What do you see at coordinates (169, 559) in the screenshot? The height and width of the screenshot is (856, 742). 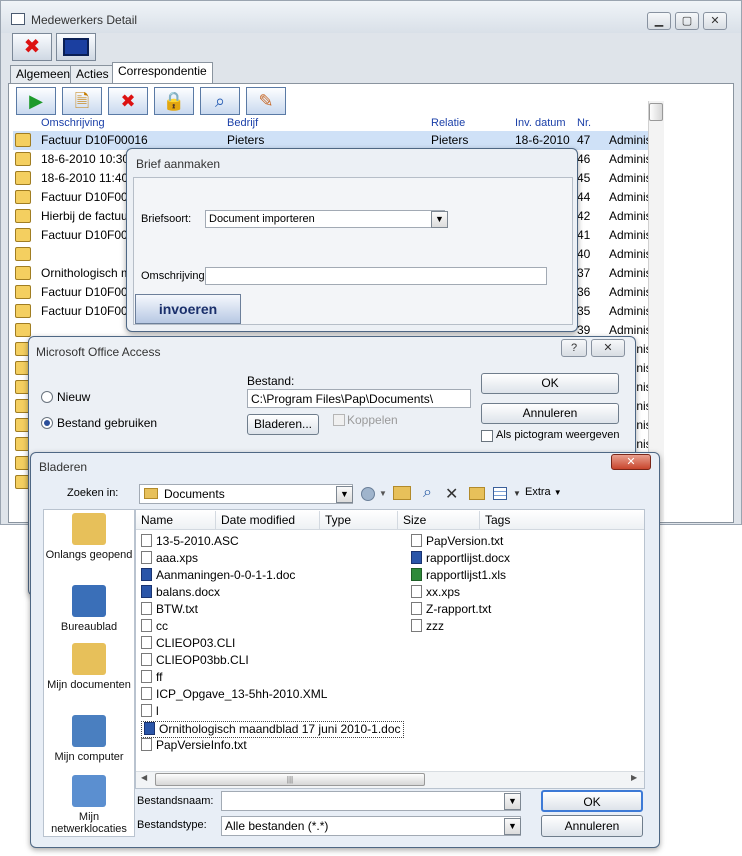 I see `file-item: aaa.xps` at bounding box center [169, 559].